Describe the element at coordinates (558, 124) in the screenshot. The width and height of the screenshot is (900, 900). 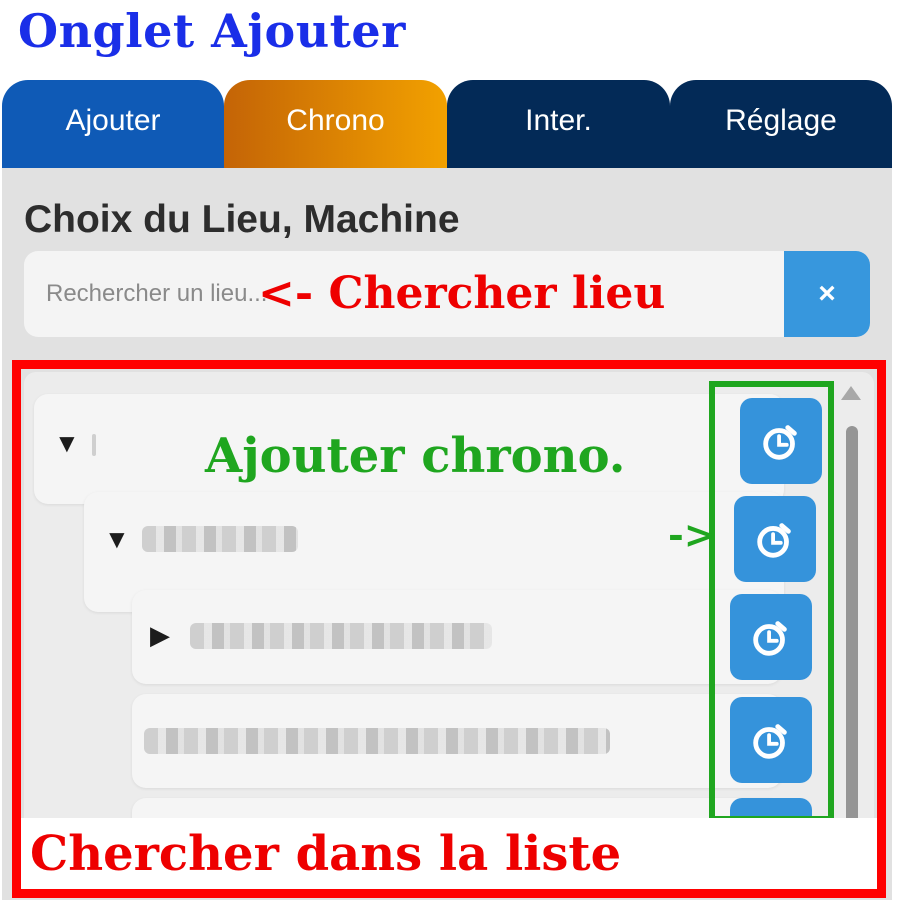
I see `tab-inter: Inter.` at that location.